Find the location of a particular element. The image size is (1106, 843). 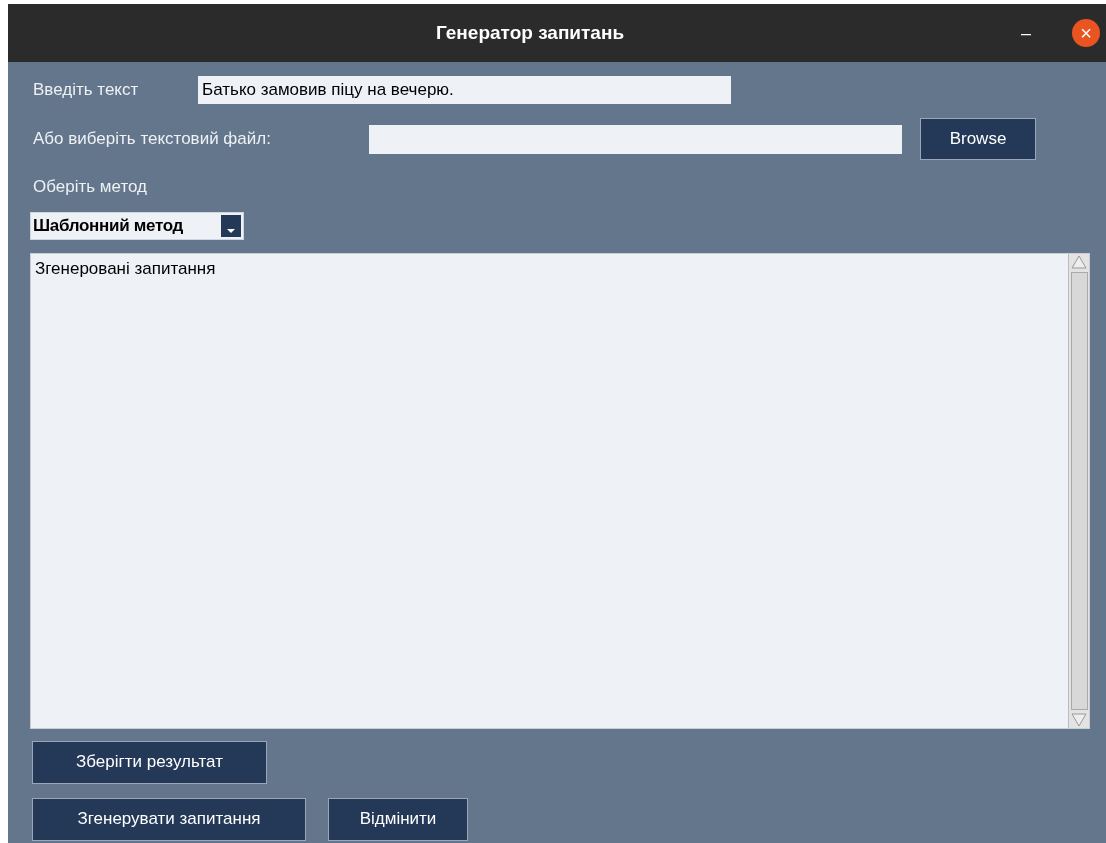

method-dropdown: Шаблонний метод is located at coordinates (137, 225).